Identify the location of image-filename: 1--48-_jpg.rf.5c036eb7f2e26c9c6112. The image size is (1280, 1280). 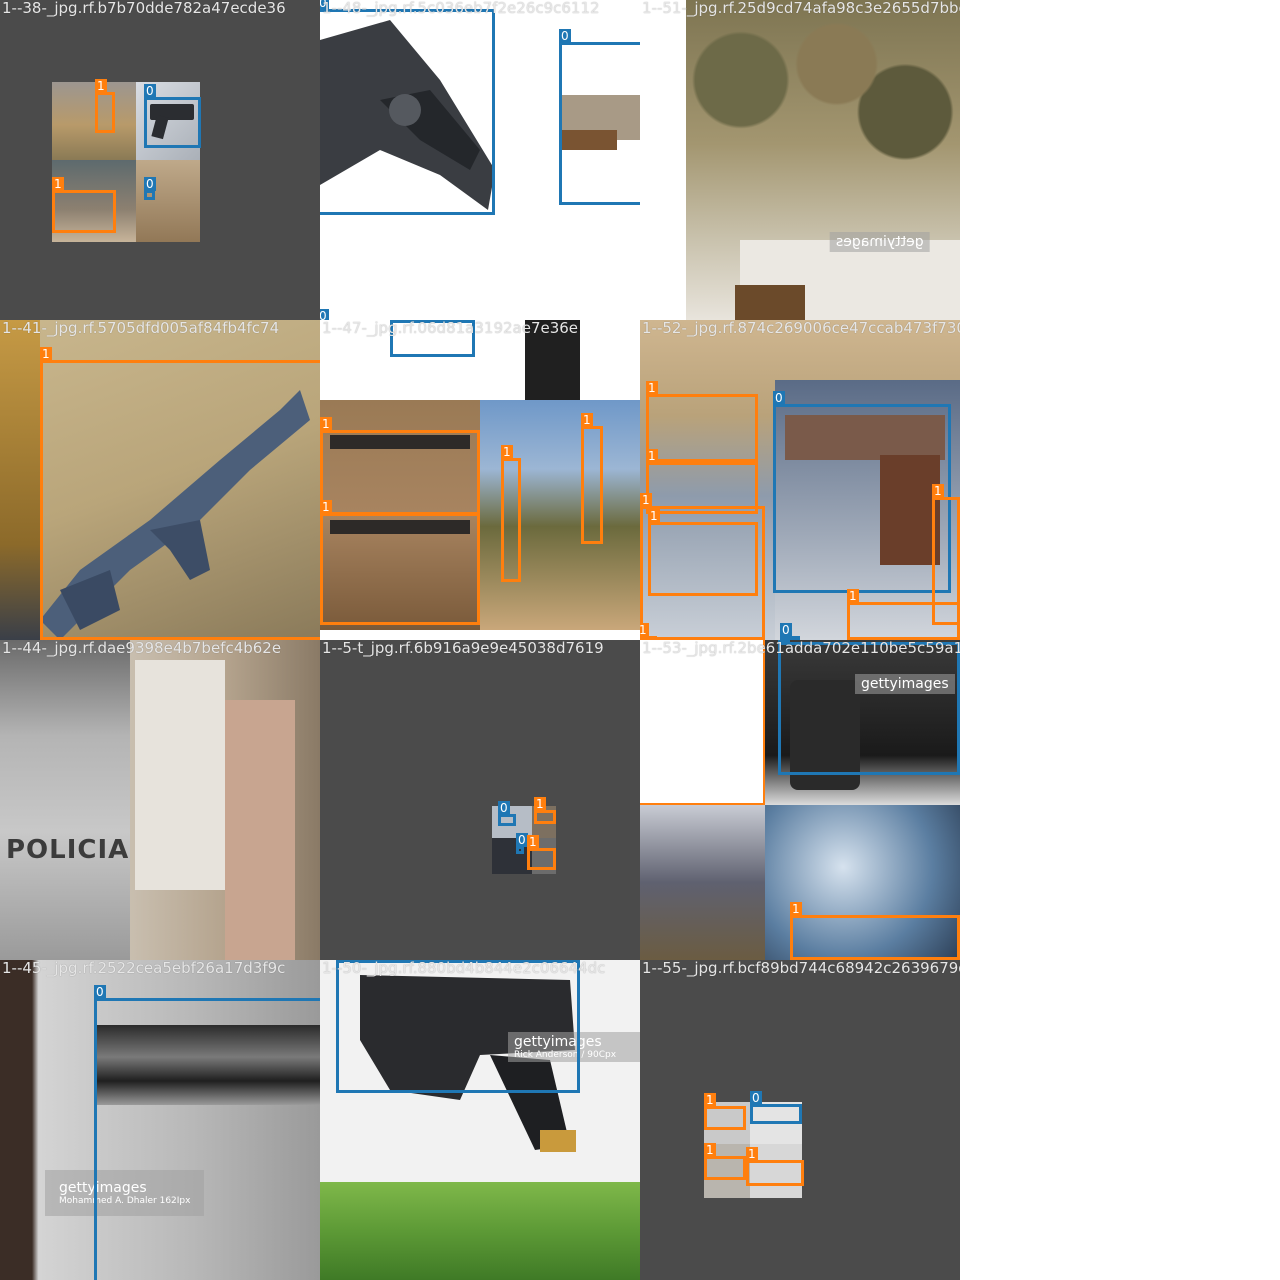
(461, 8).